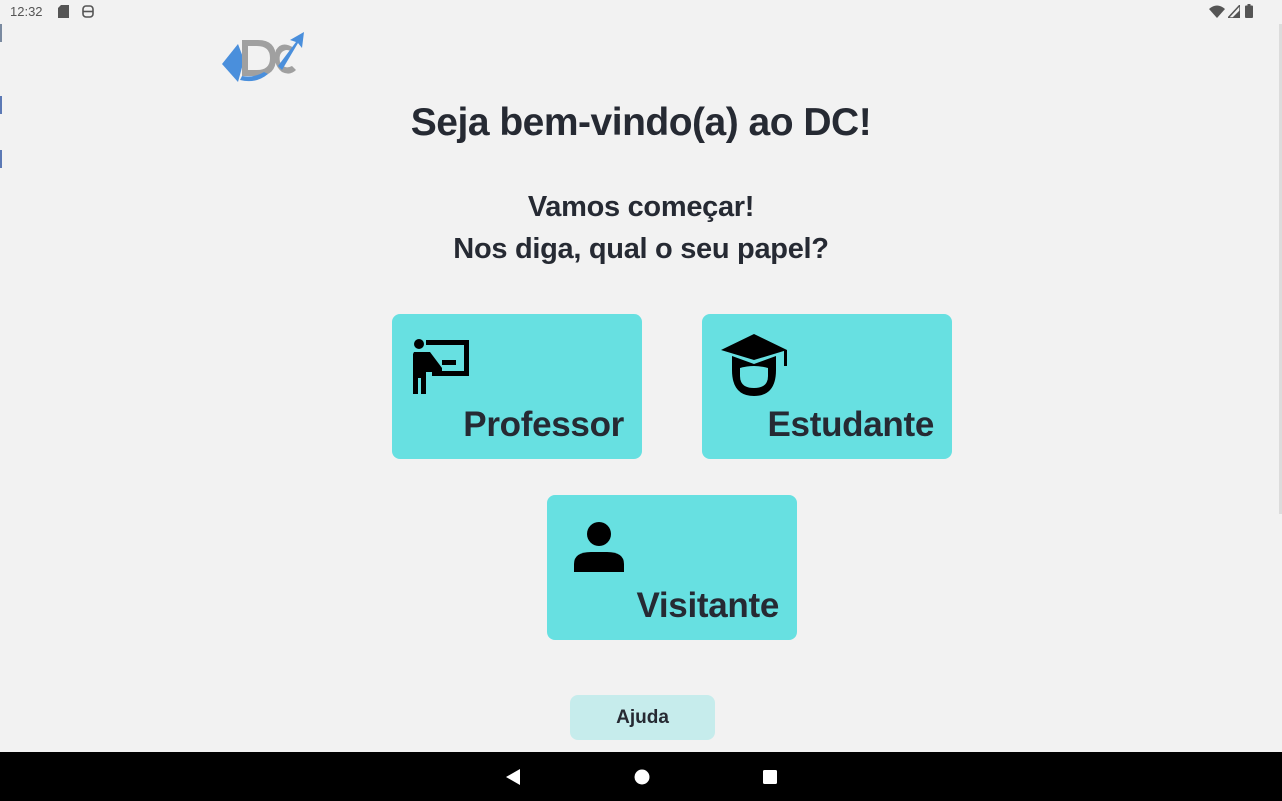  I want to click on help-button: Ajuda, so click(642, 717).